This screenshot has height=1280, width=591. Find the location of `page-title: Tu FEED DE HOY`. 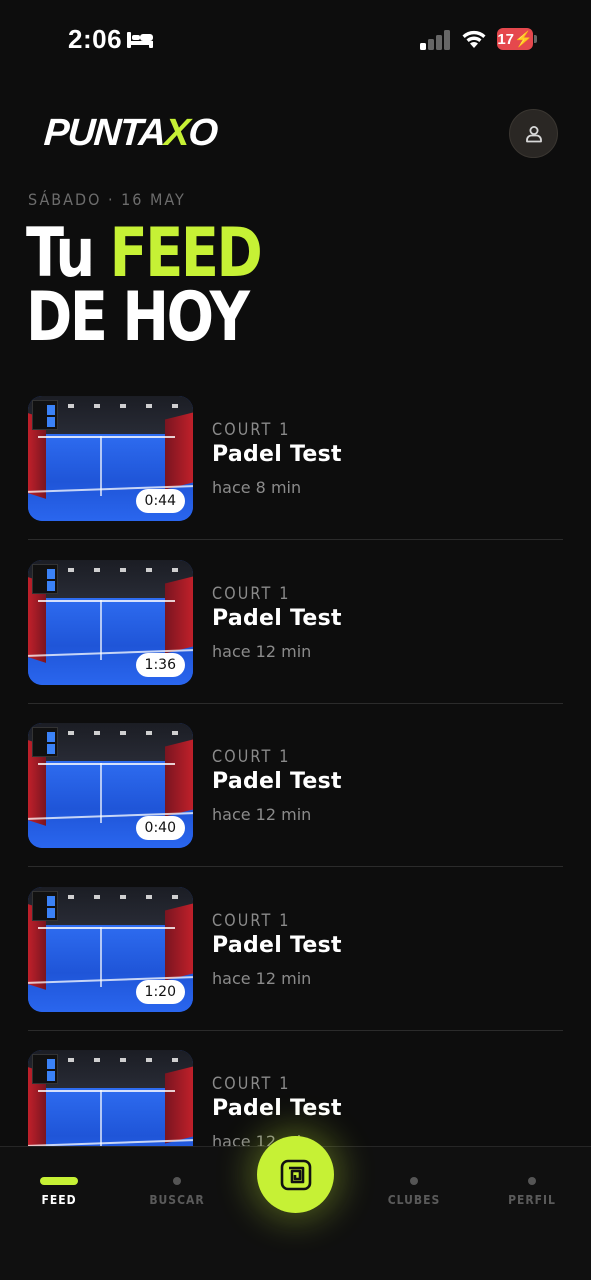

page-title: Tu FEED DE HOY is located at coordinates (144, 285).